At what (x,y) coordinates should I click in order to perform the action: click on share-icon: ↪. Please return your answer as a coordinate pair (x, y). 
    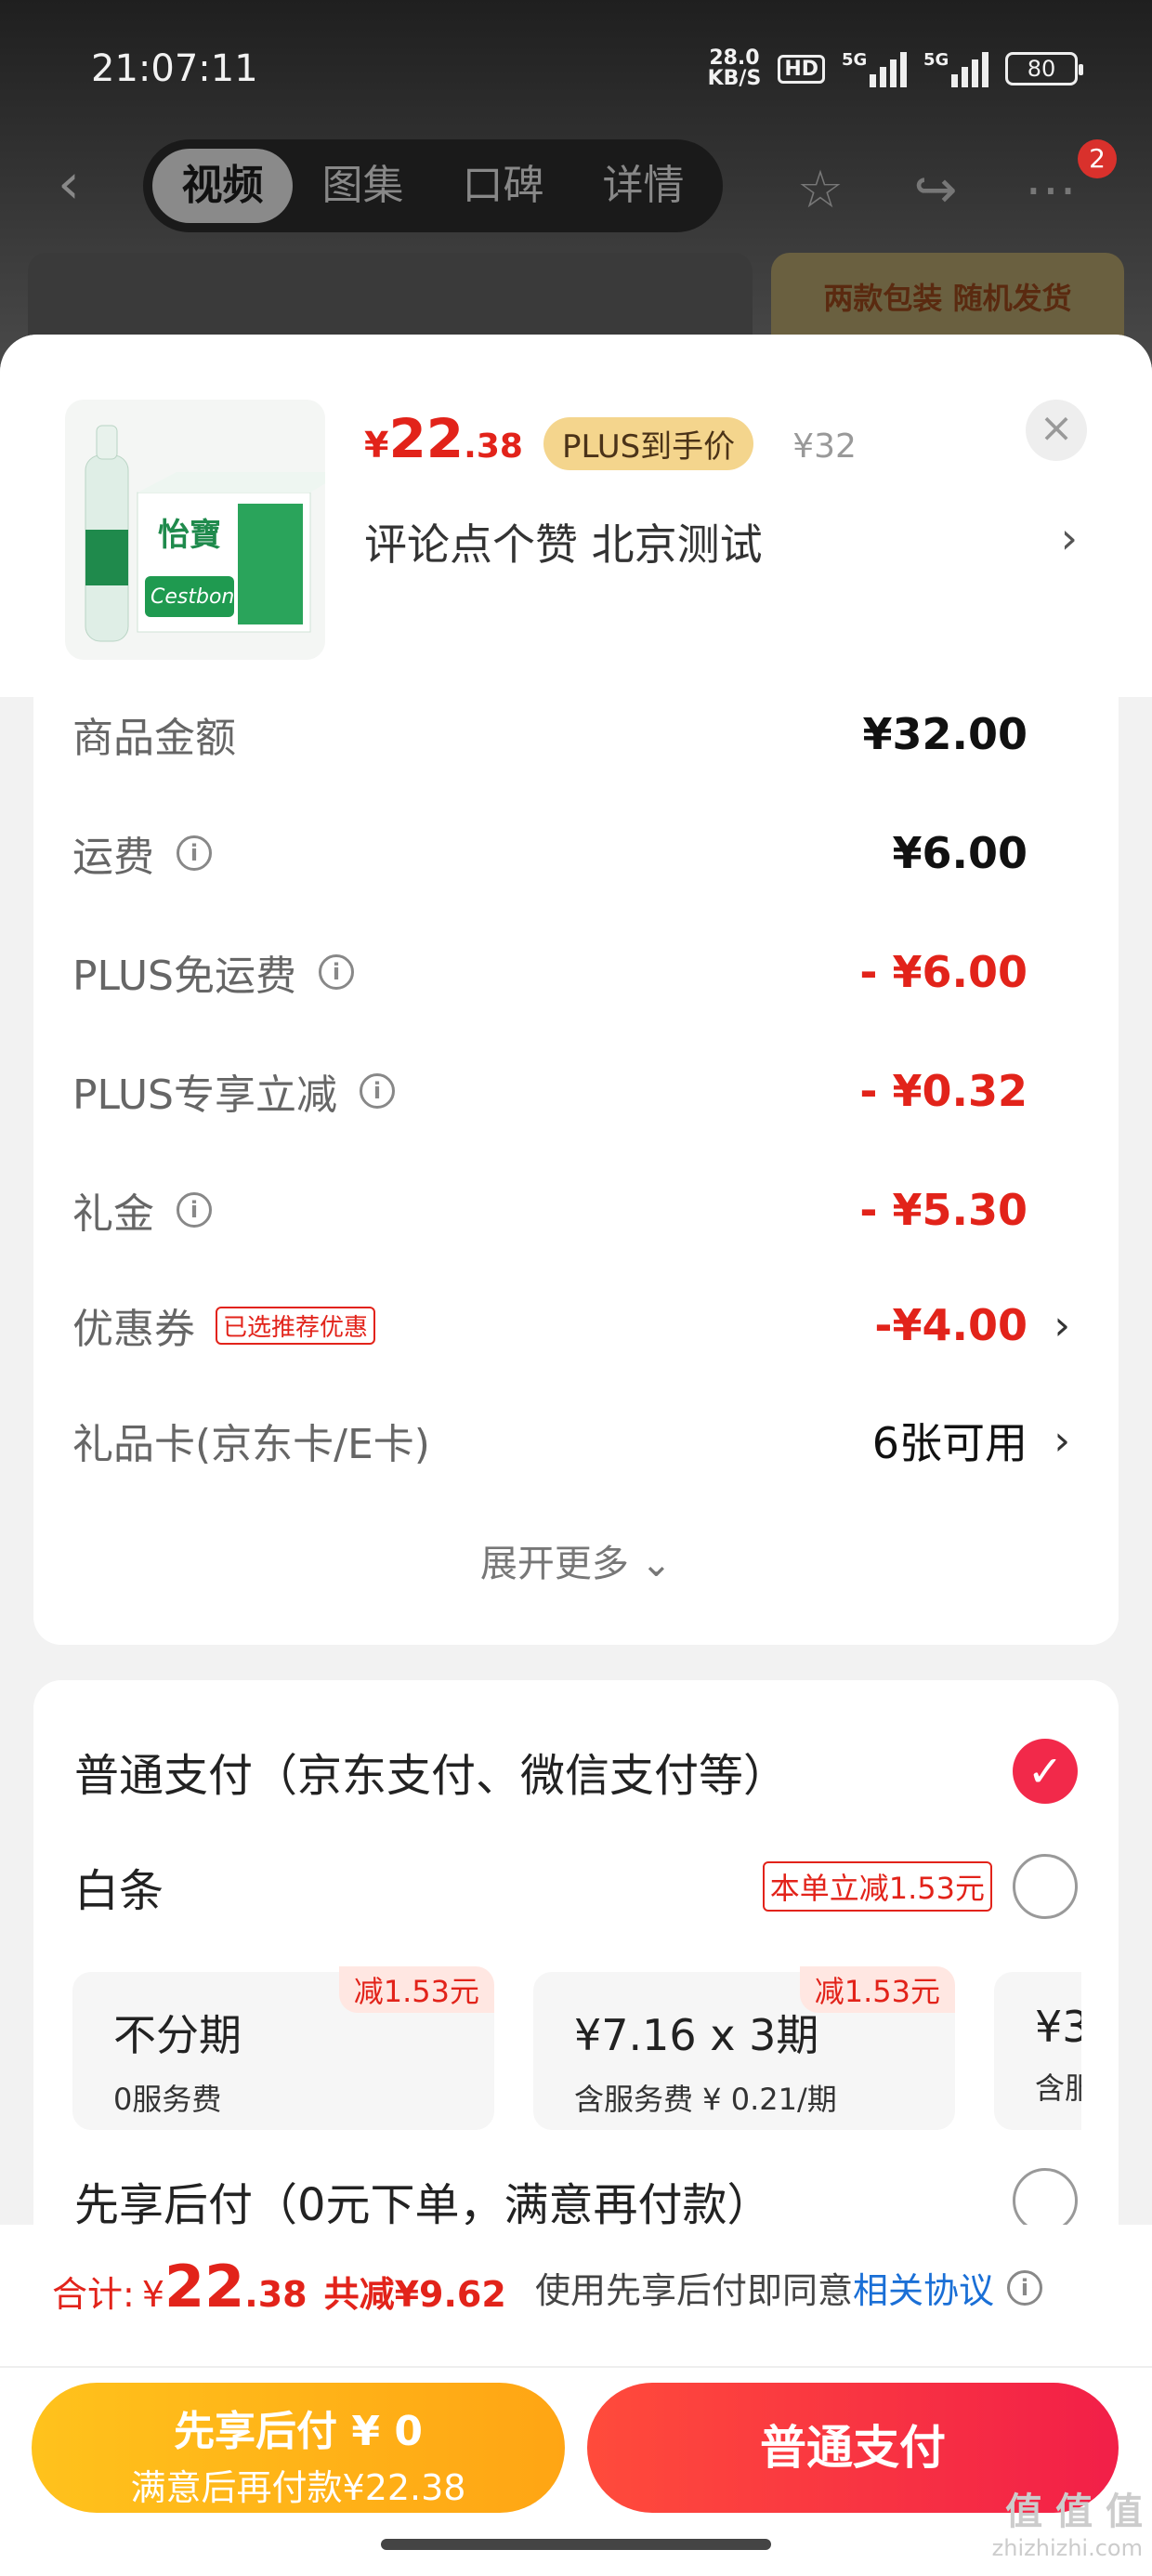
    Looking at the image, I should click on (935, 190).